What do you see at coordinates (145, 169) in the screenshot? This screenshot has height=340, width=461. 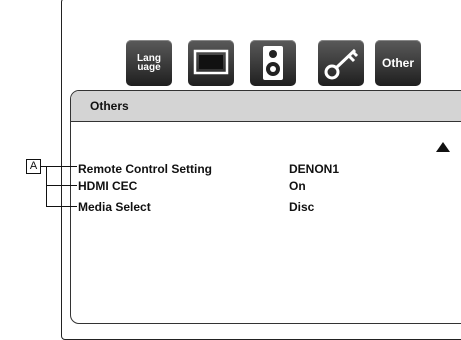 I see `remote-control-setting-label: Remote Control Setting` at bounding box center [145, 169].